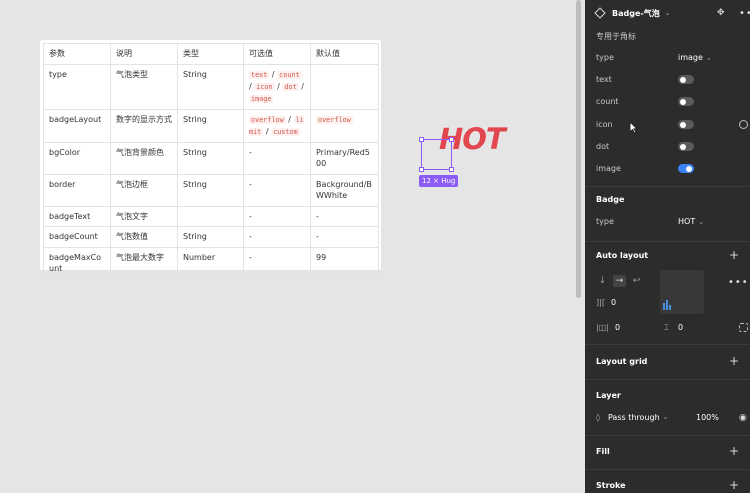 The width and height of the screenshot is (750, 493). Describe the element at coordinates (602, 327) in the screenshot. I see `padding-horizontal-icon: |◫|` at that location.